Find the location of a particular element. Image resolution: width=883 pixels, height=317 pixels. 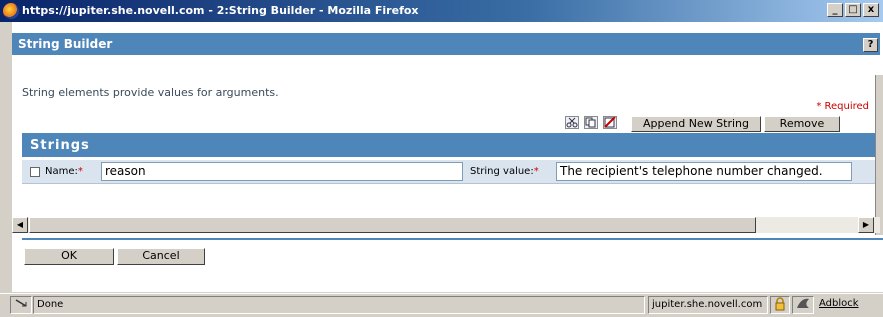

name-label: Name:* is located at coordinates (64, 171).